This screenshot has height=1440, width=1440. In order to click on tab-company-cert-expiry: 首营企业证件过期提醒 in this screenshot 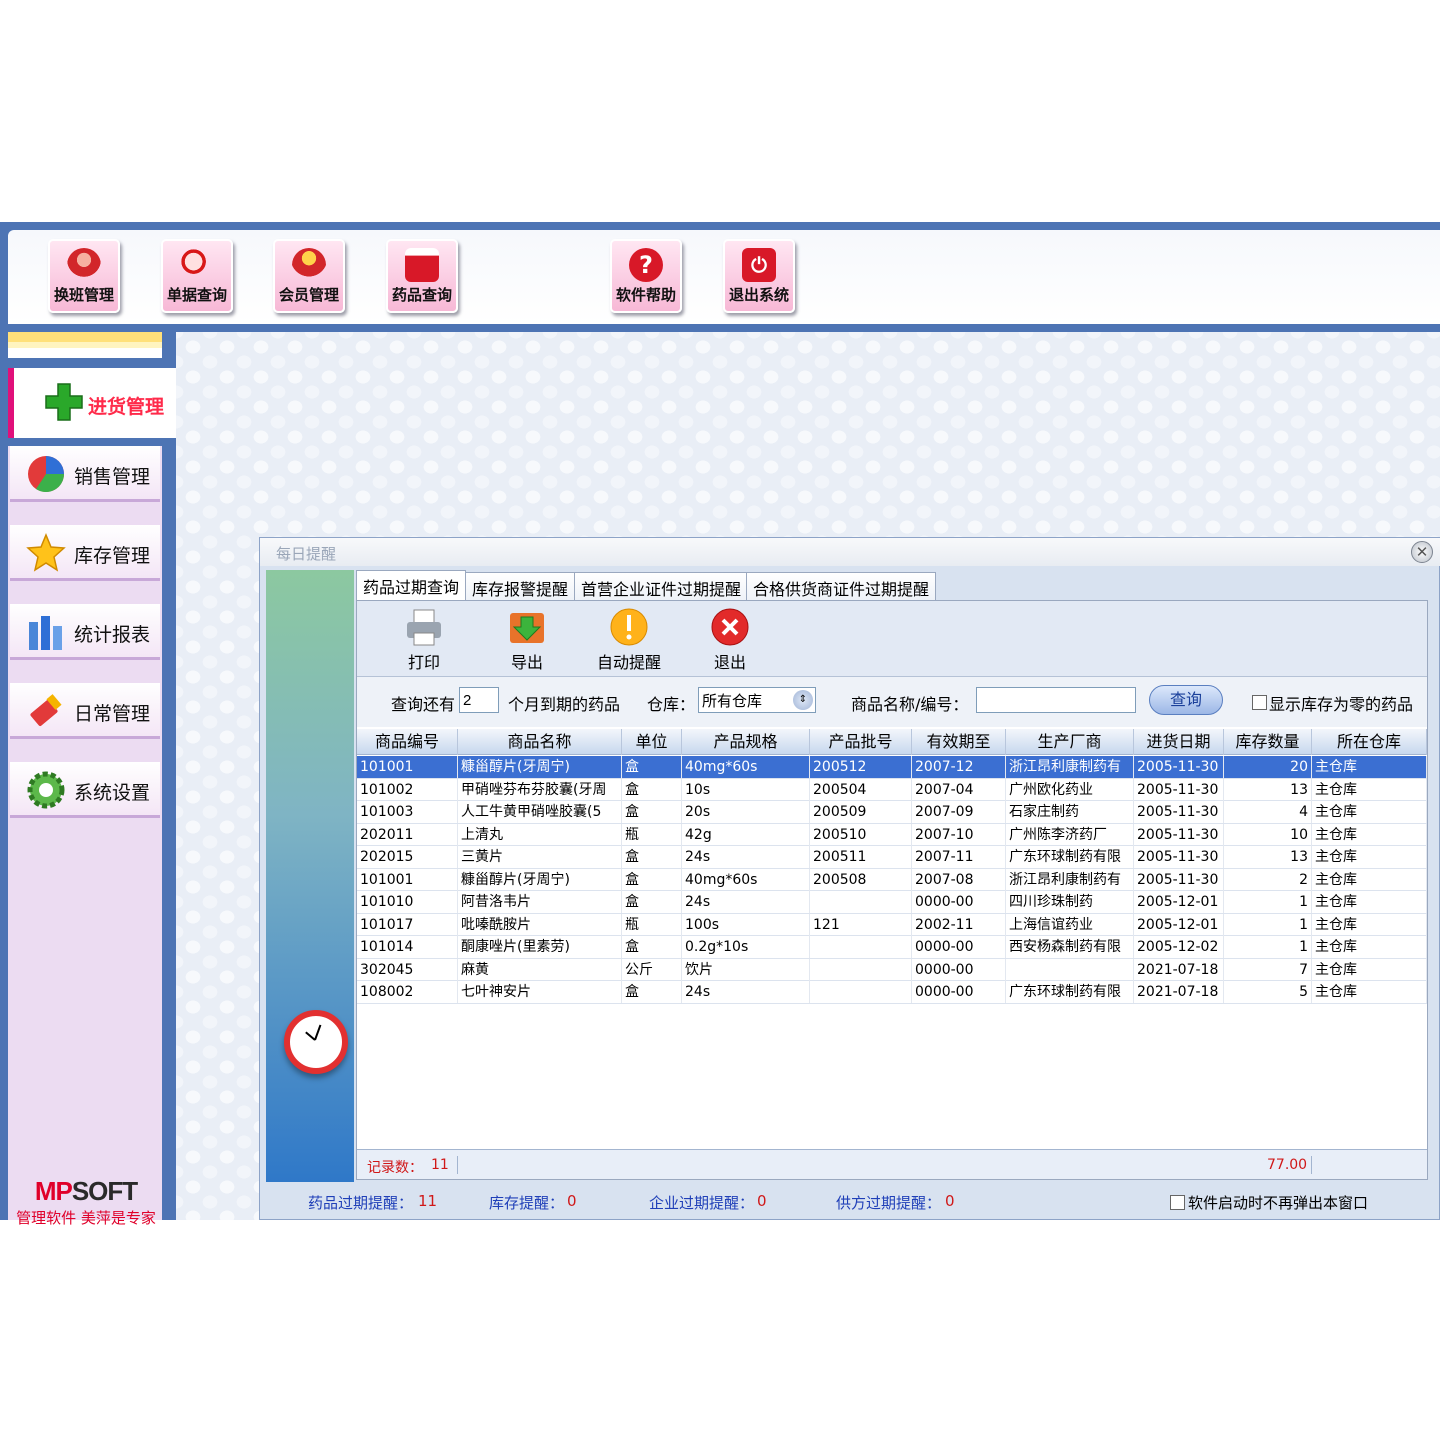, I will do `click(661, 586)`.